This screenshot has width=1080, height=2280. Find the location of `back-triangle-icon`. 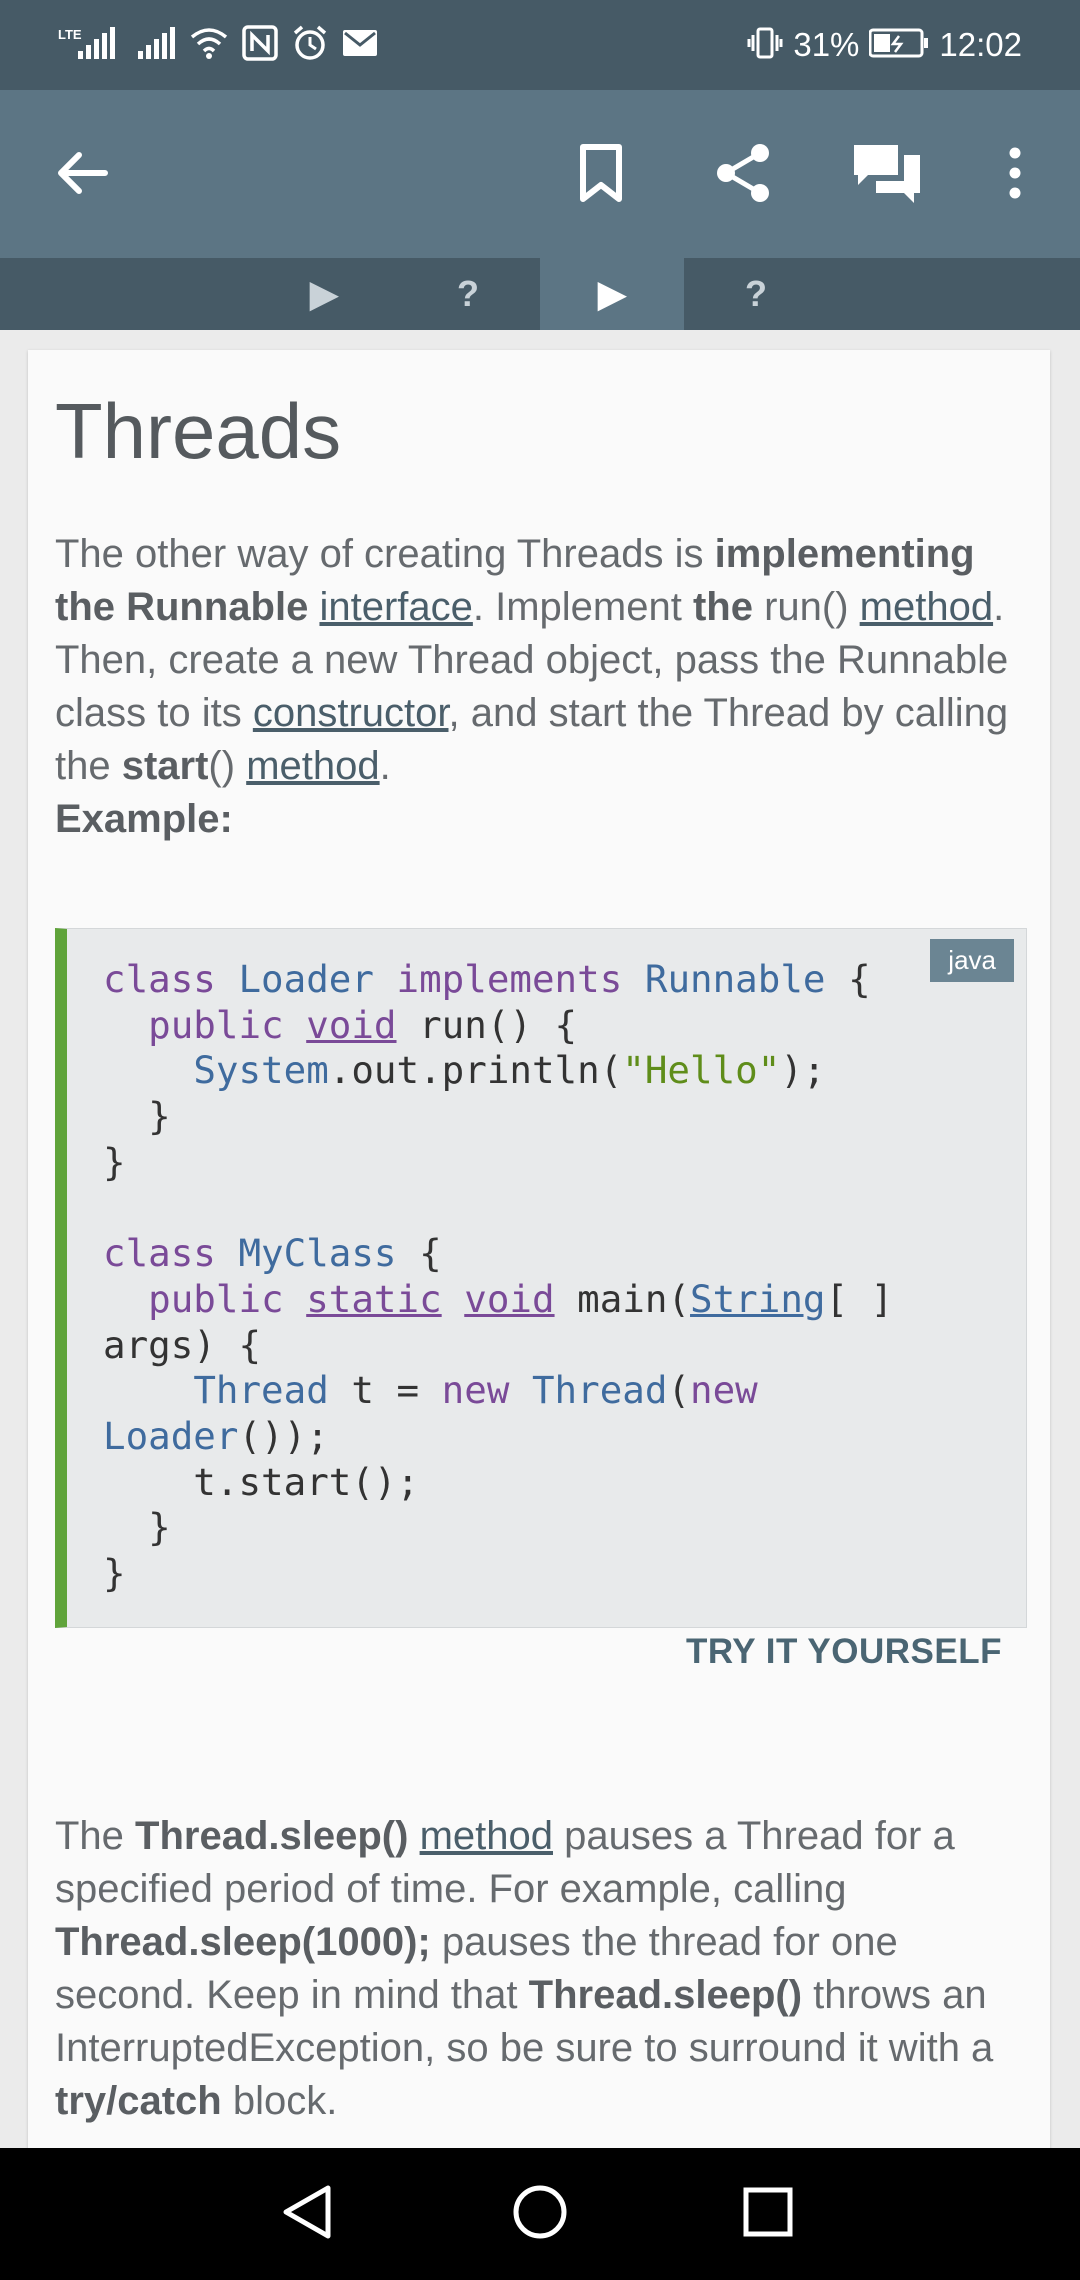

back-triangle-icon is located at coordinates (308, 2214).